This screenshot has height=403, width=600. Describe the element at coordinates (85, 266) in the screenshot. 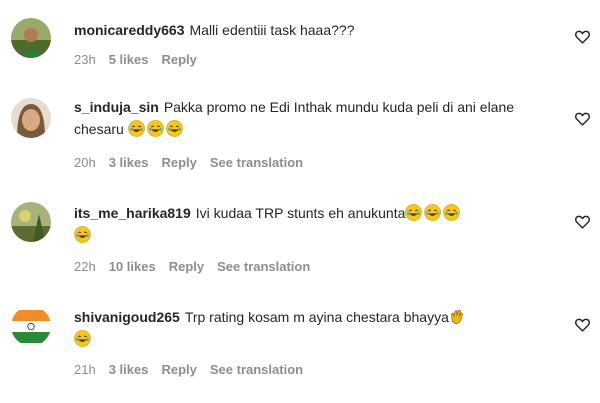

I see `comment-time: 22h` at that location.